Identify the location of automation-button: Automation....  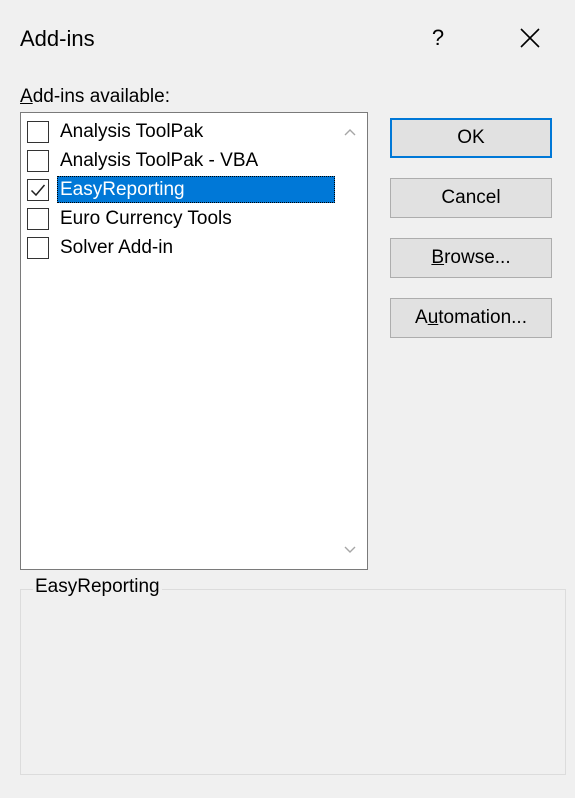
(471, 318).